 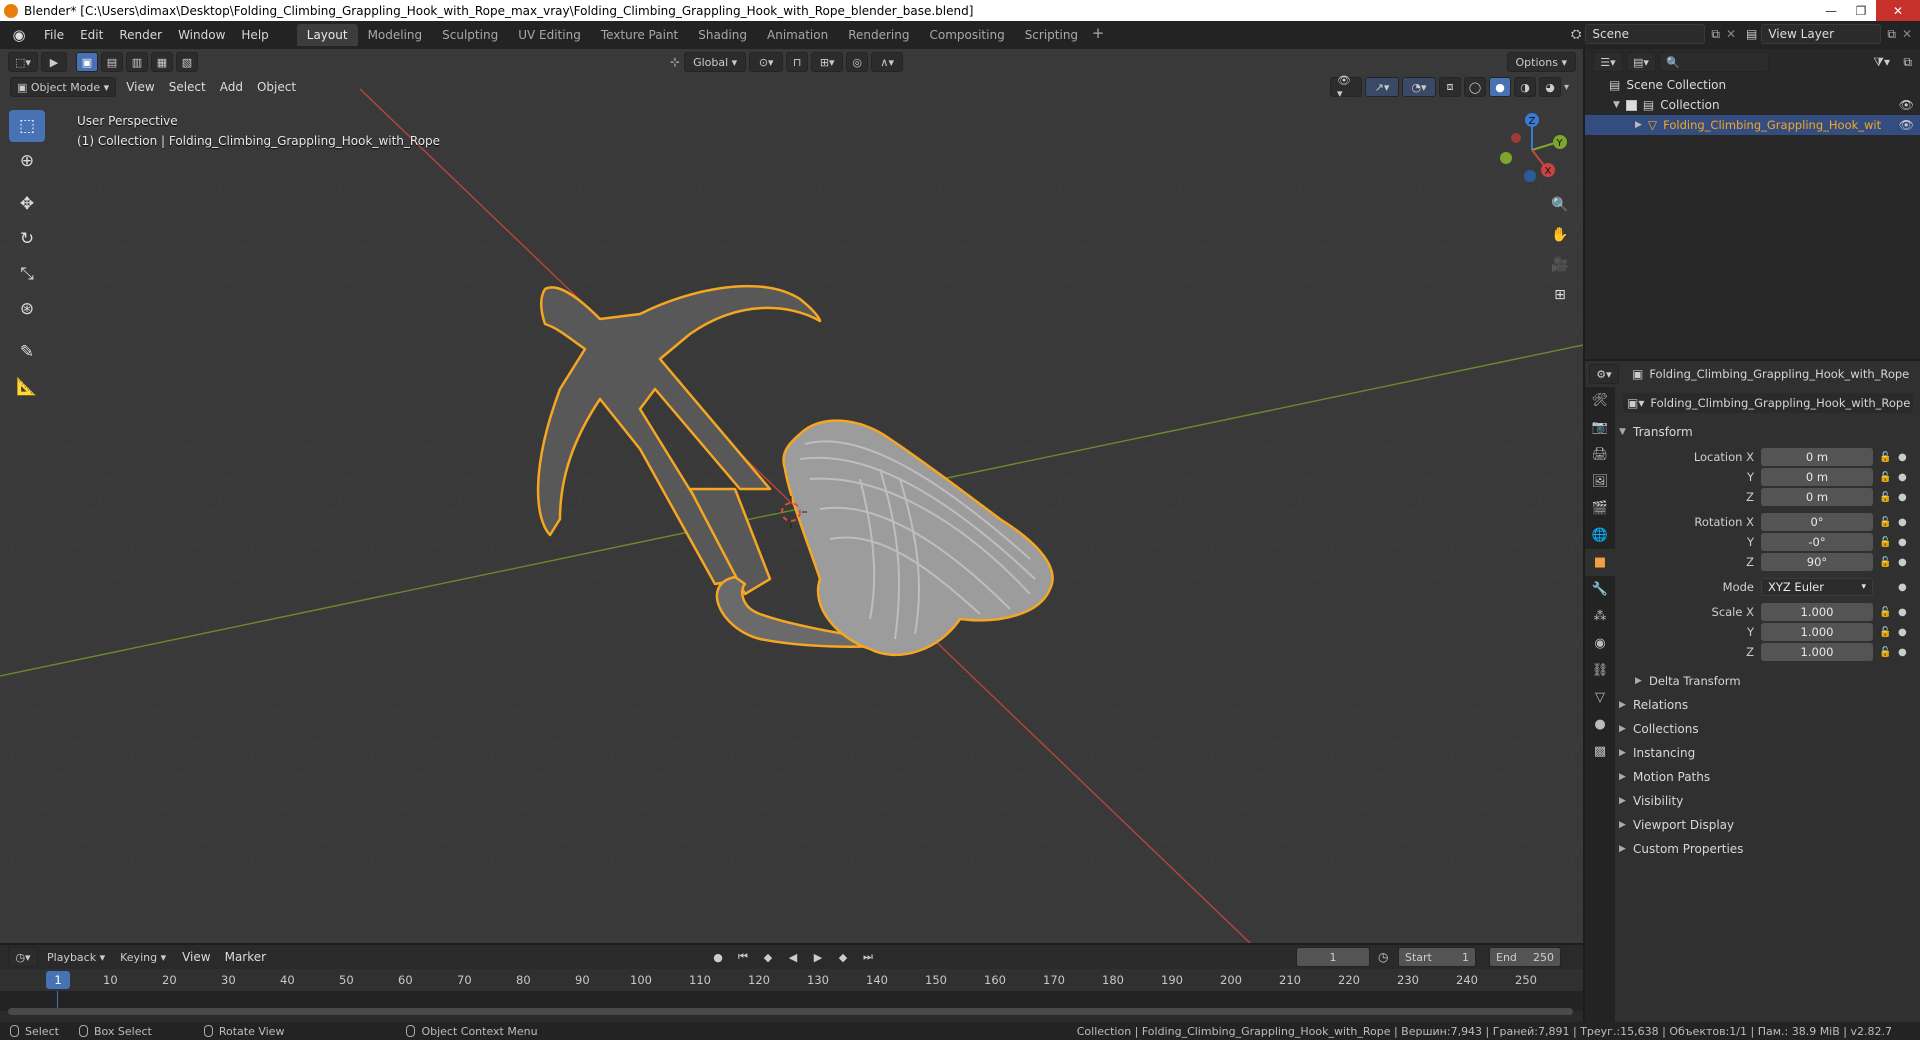 I want to click on pivot-point-icon: ⊙▾, so click(x=766, y=62).